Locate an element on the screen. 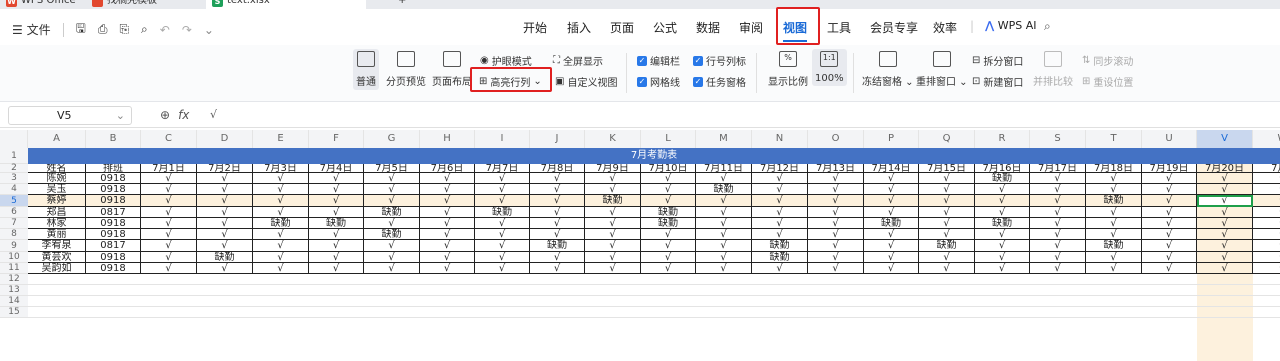  header-cell: 排班 is located at coordinates (113, 168).